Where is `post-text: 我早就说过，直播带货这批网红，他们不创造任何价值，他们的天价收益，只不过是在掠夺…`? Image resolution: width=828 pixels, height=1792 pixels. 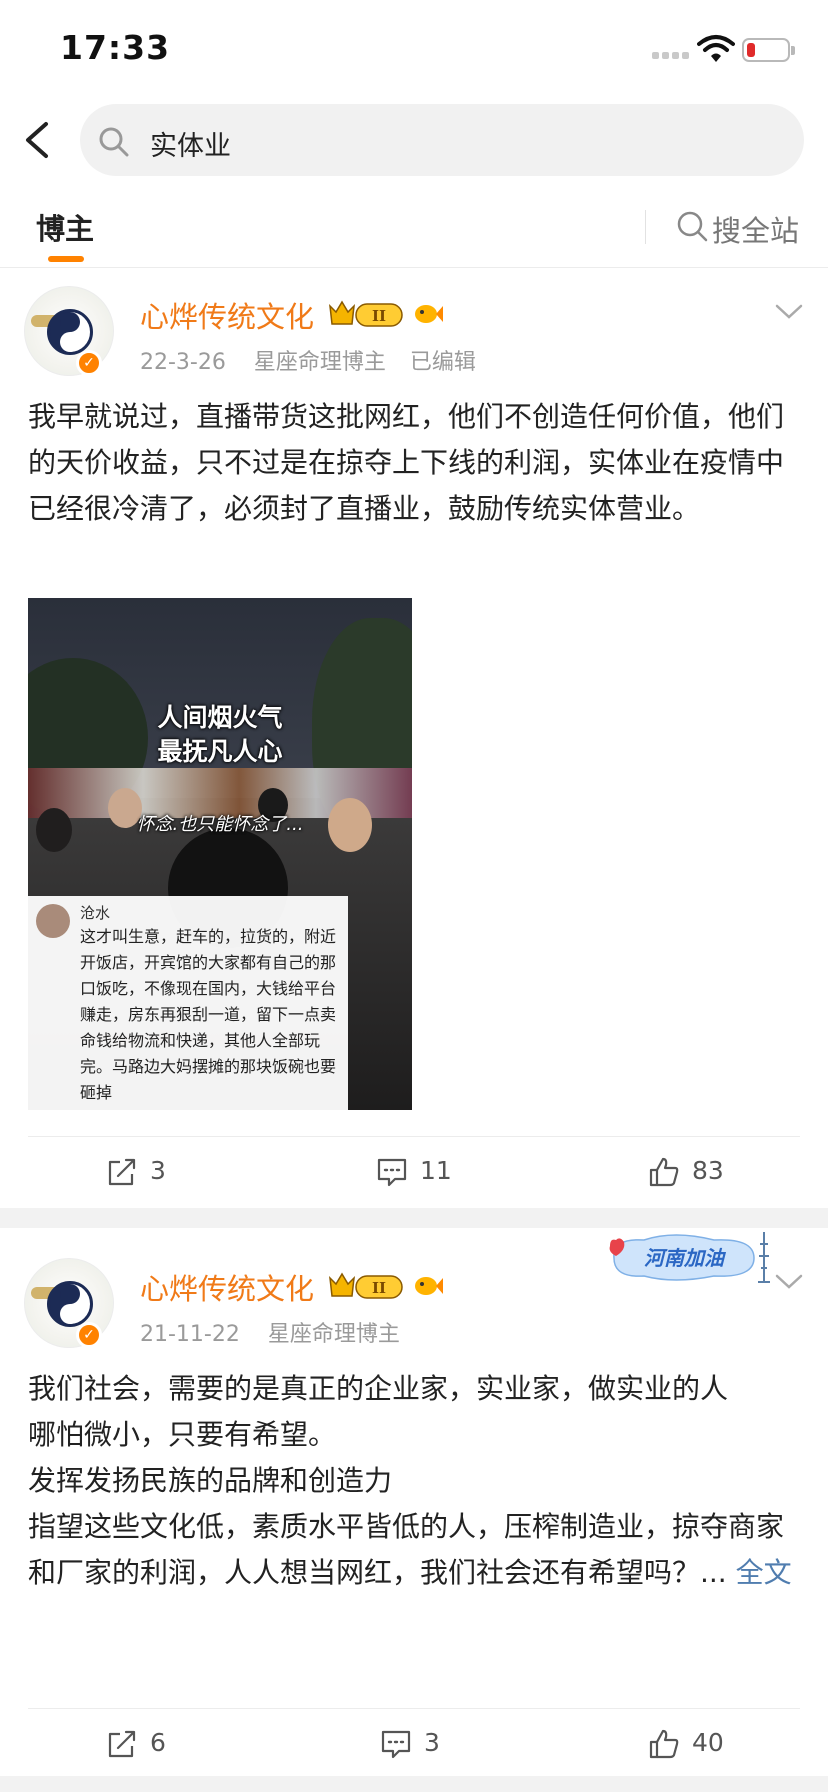
post-text: 我早就说过，直播带货这批网红，他们不创造任何价值，他们的天价收益，只不过是在掠夺… is located at coordinates (414, 463).